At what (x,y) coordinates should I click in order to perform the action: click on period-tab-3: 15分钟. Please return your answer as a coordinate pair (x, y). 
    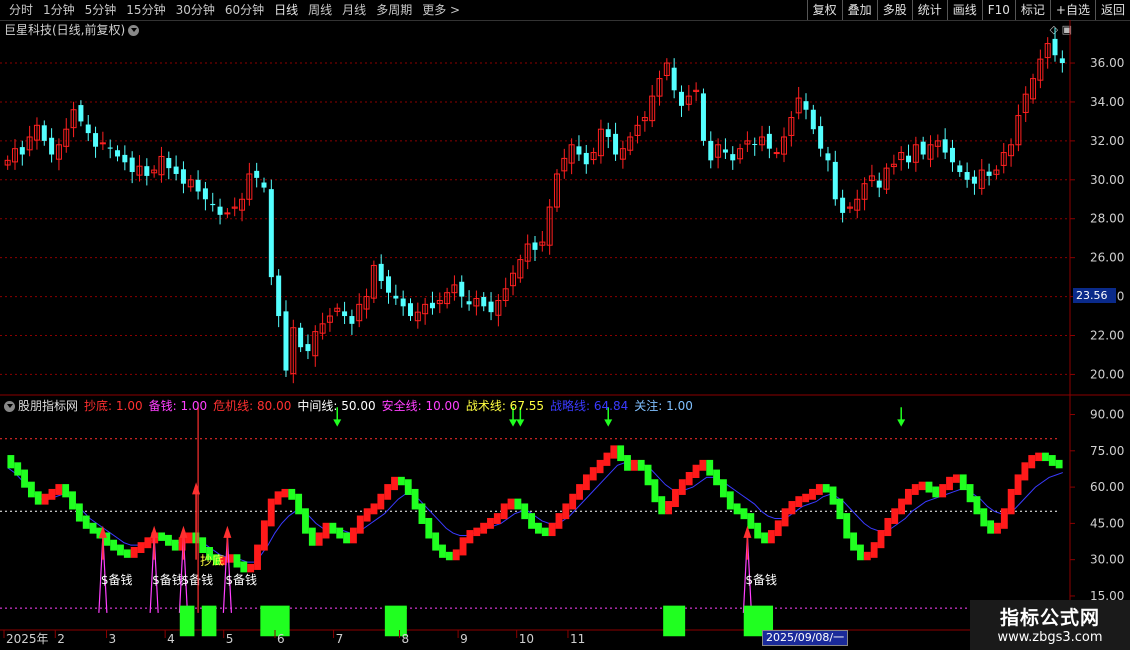
    Looking at the image, I should click on (145, 10).